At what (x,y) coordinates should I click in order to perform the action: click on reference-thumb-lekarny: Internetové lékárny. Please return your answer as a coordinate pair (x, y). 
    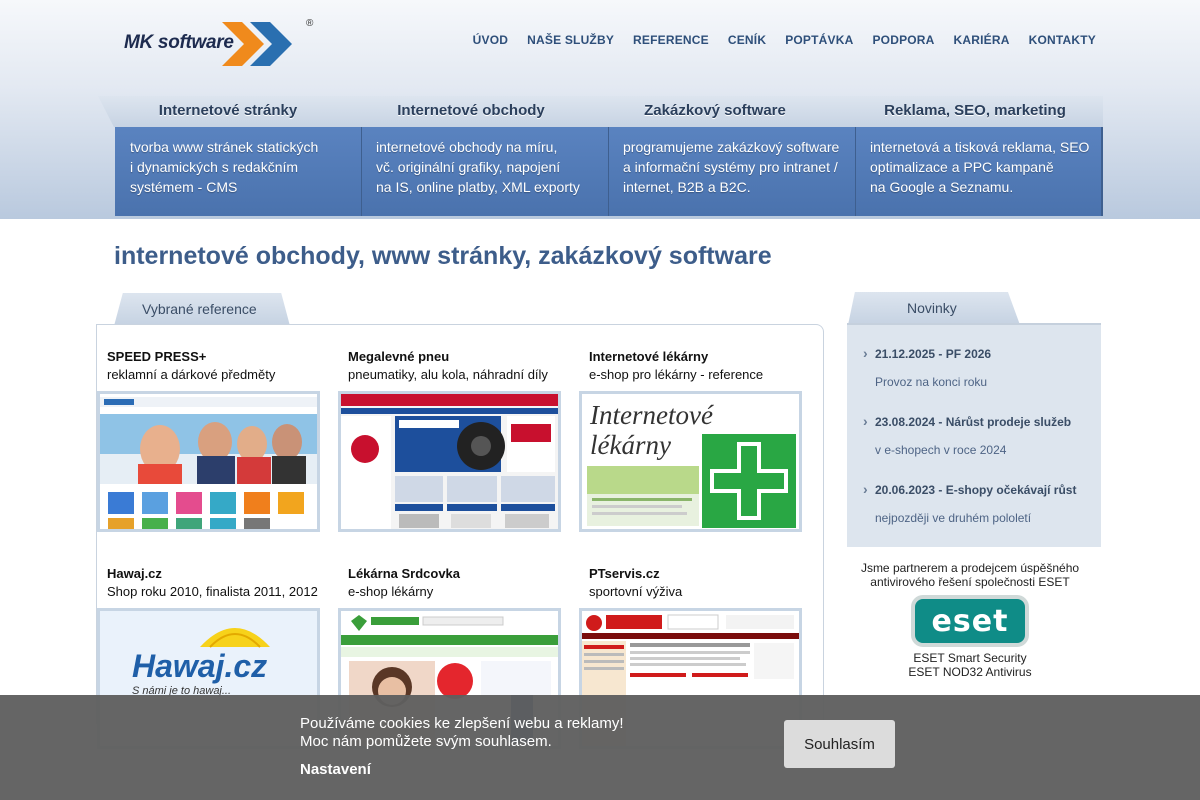
    Looking at the image, I should click on (690, 461).